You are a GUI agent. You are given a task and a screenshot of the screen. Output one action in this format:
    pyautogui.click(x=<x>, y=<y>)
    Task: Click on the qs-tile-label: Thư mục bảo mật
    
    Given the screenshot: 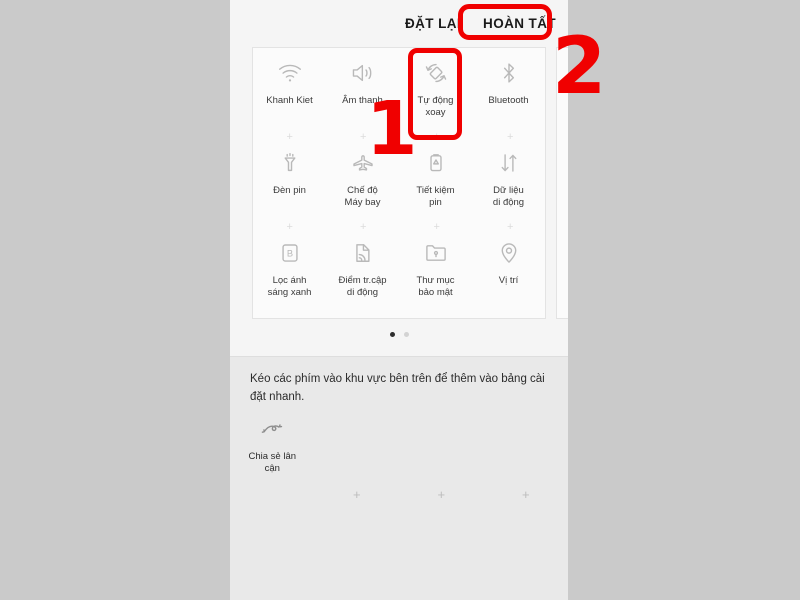 What is the action you would take?
    pyautogui.click(x=435, y=286)
    